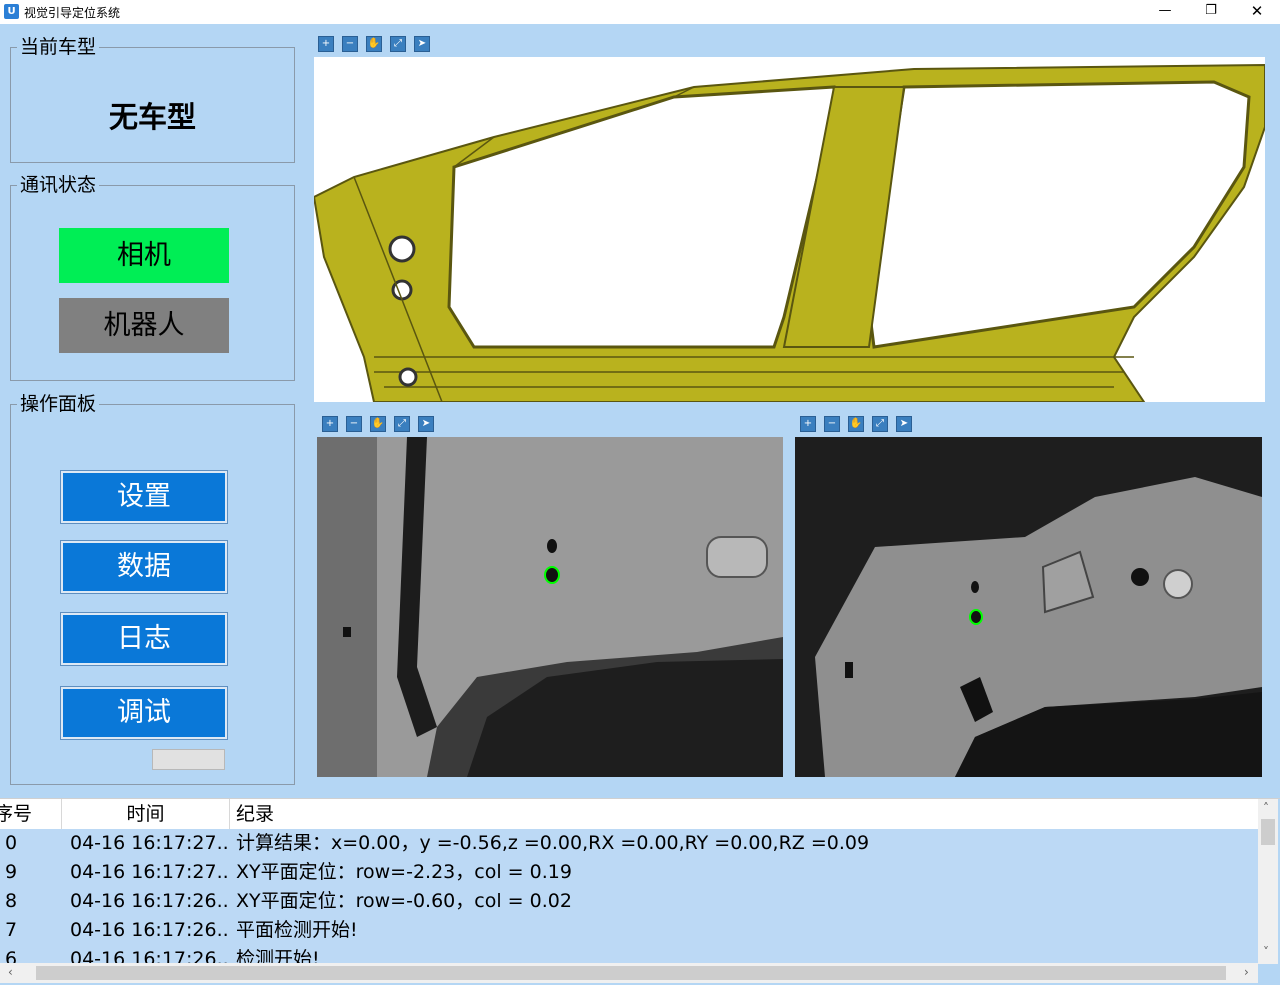 This screenshot has height=985, width=1280. Describe the element at coordinates (152, 117) in the screenshot. I see `car-model-value: 无车型` at that location.